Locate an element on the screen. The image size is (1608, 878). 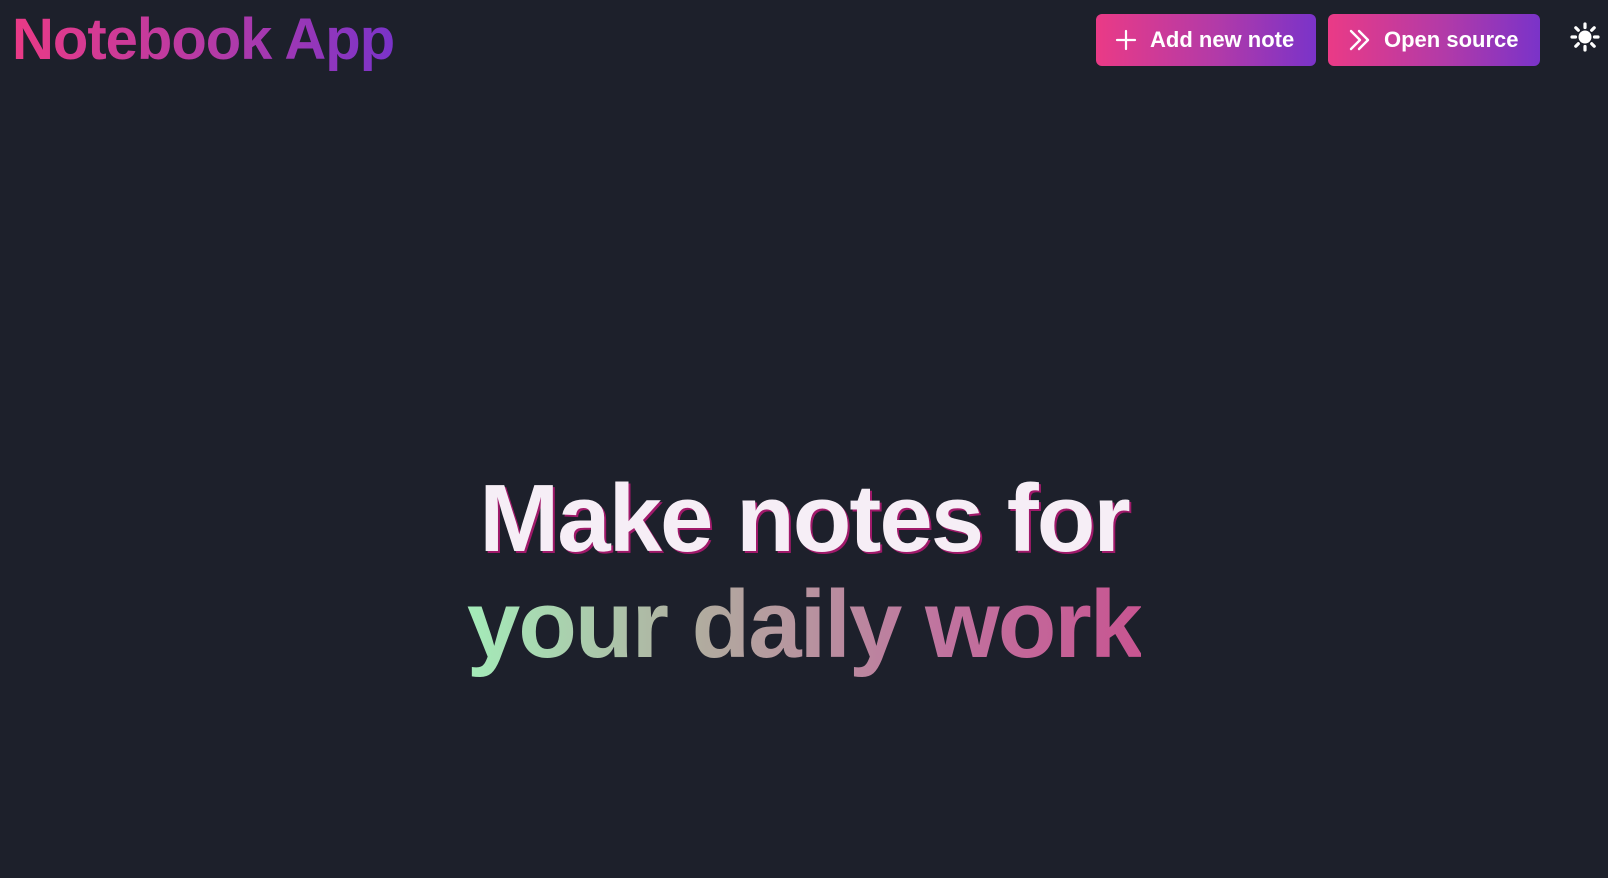
open-source-label: Open source is located at coordinates (1451, 39).